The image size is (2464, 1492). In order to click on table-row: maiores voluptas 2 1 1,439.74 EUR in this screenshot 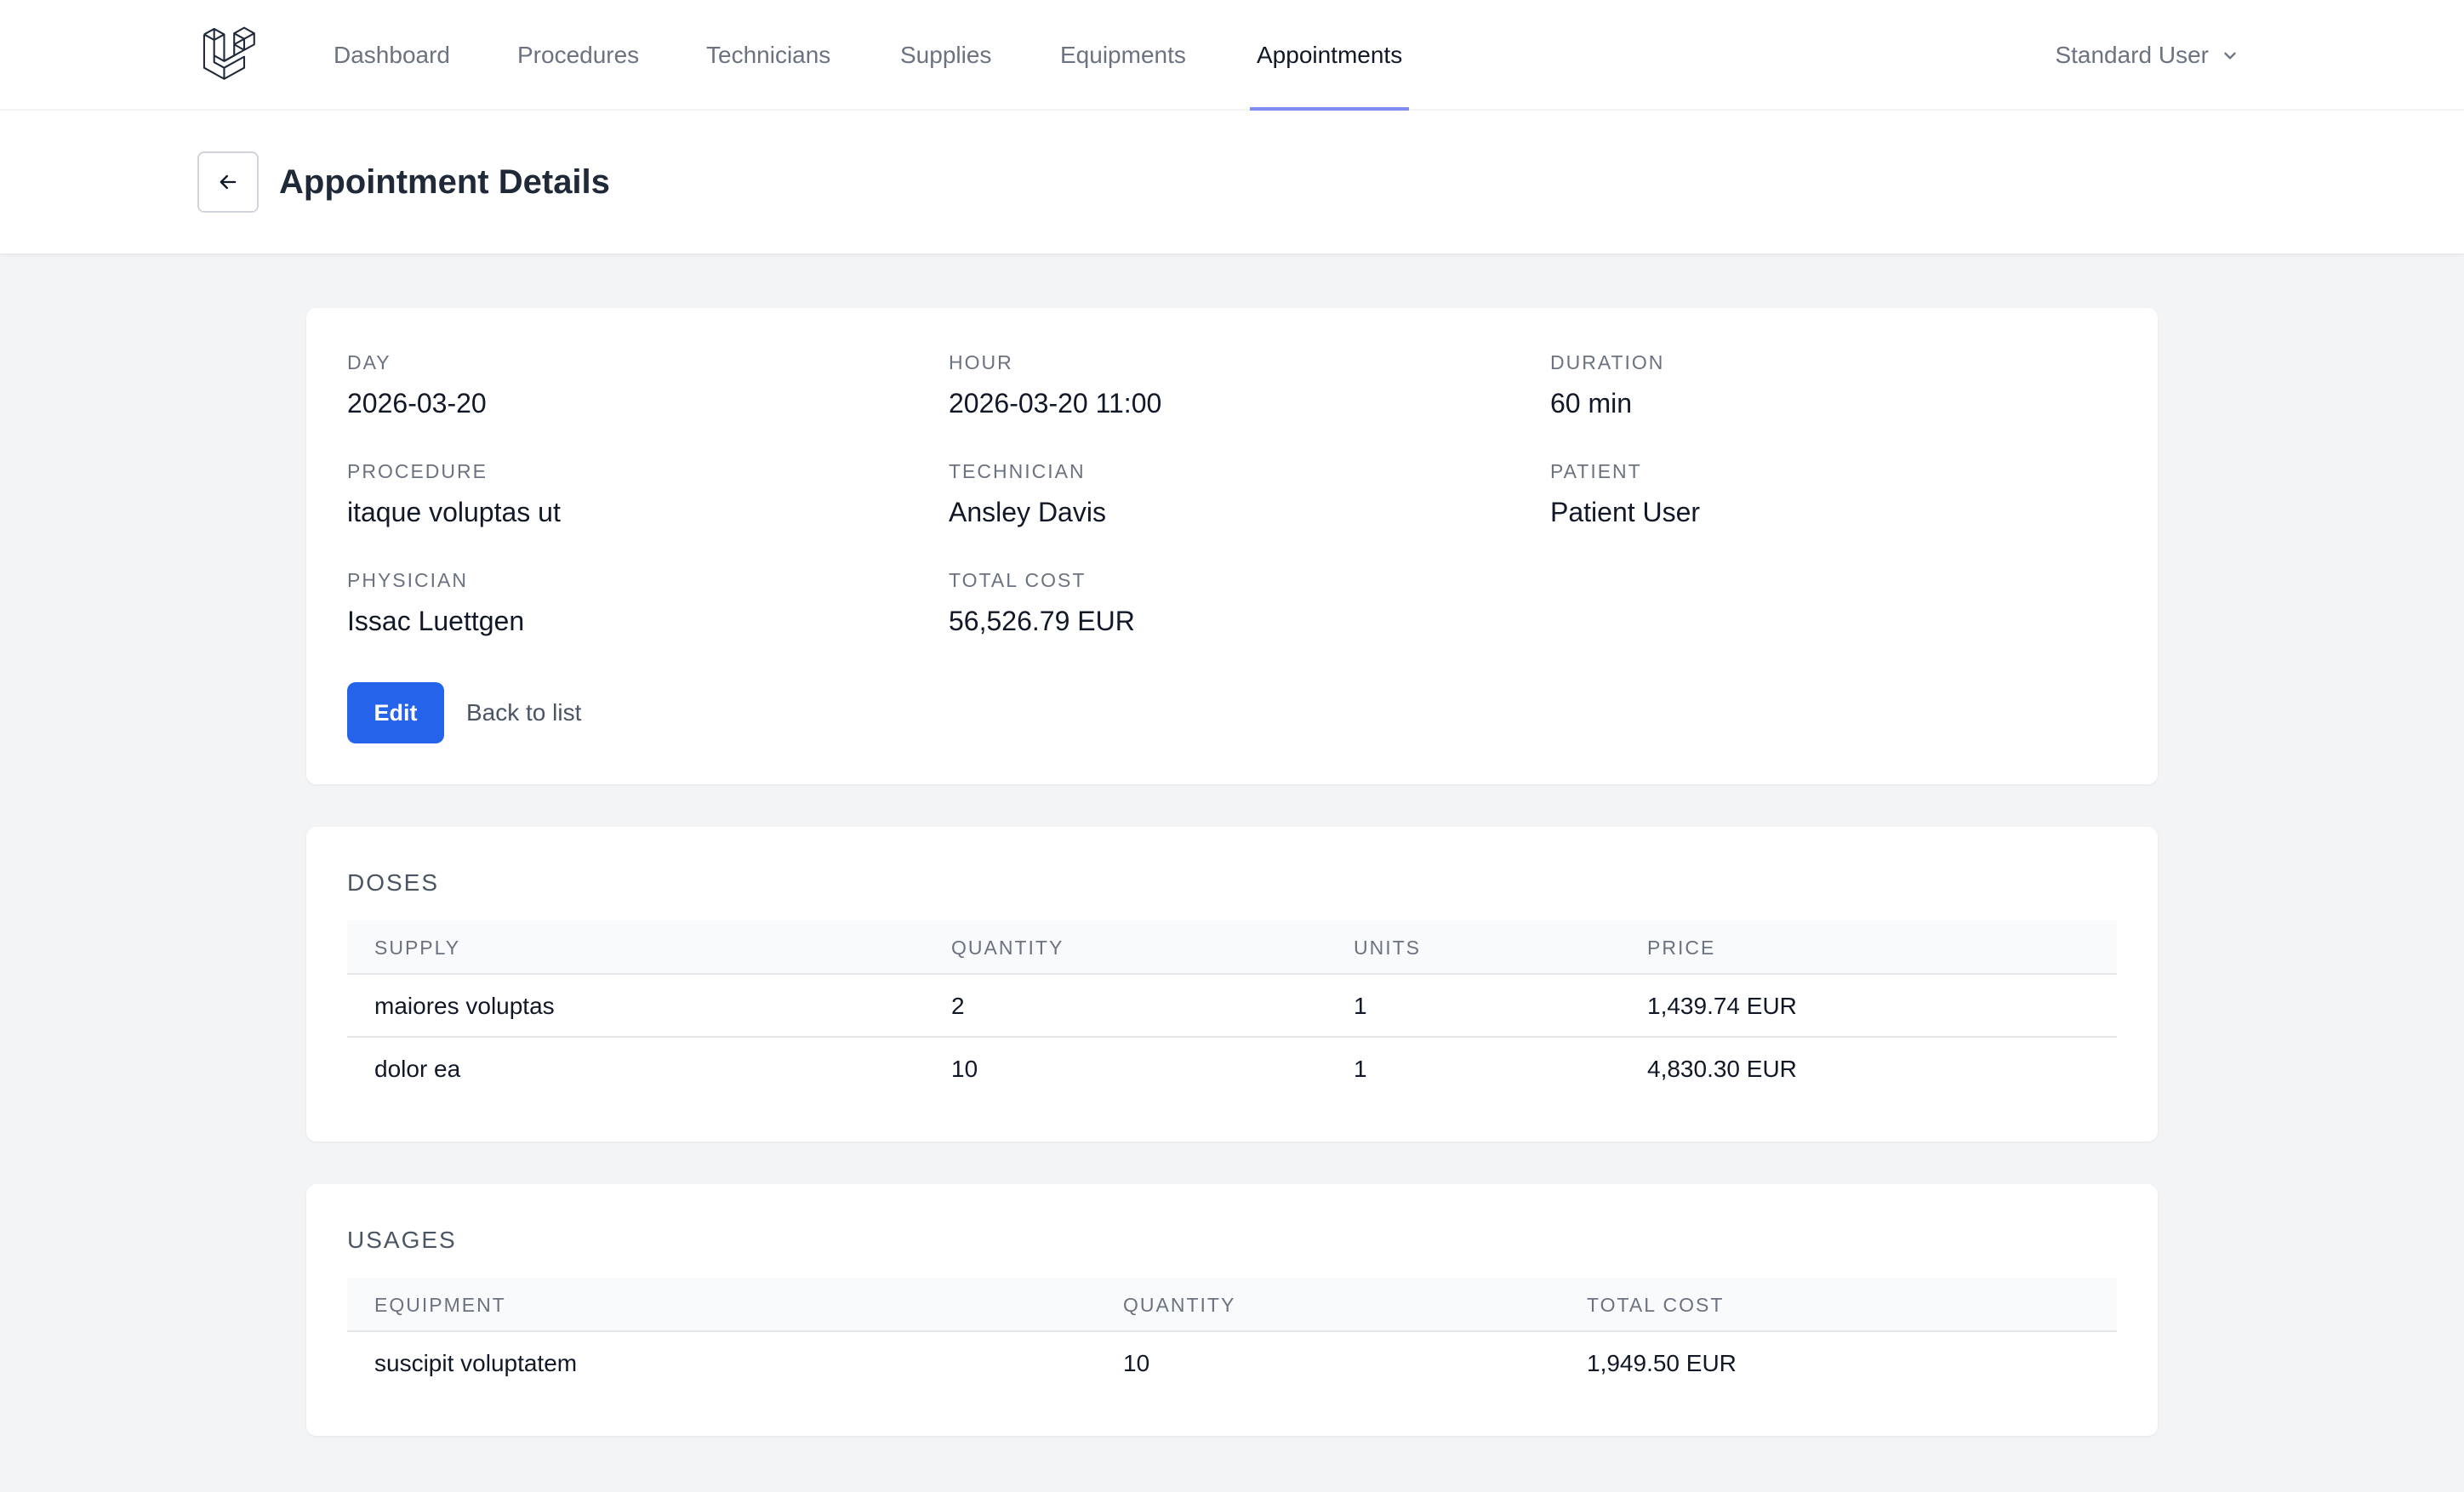, I will do `click(1232, 1007)`.